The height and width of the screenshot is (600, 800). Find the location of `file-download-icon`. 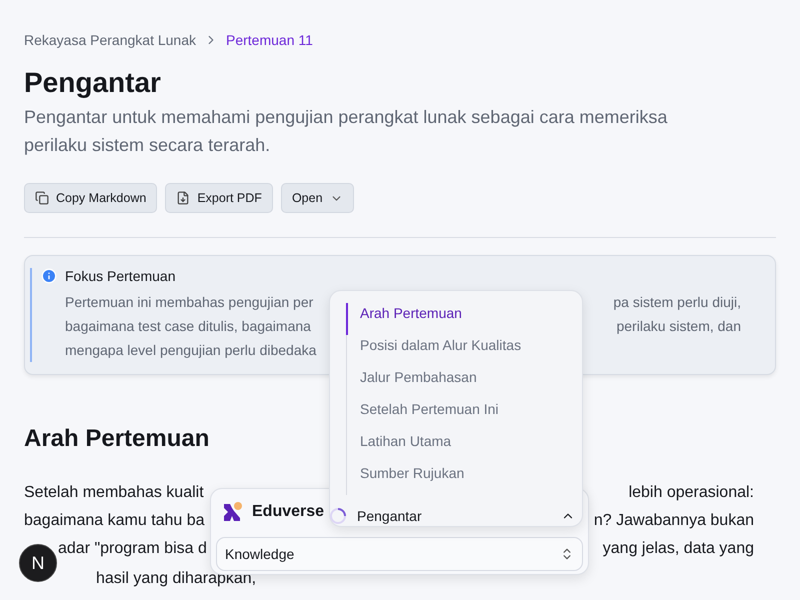

file-download-icon is located at coordinates (183, 198).